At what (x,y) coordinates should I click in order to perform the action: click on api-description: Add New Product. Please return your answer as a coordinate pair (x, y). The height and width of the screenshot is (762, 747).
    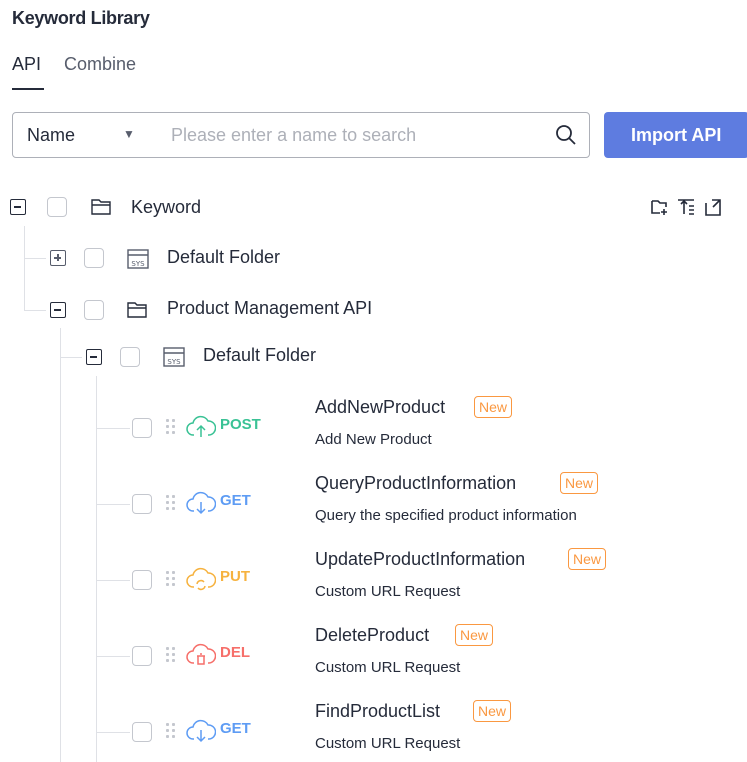
    Looking at the image, I should click on (373, 439).